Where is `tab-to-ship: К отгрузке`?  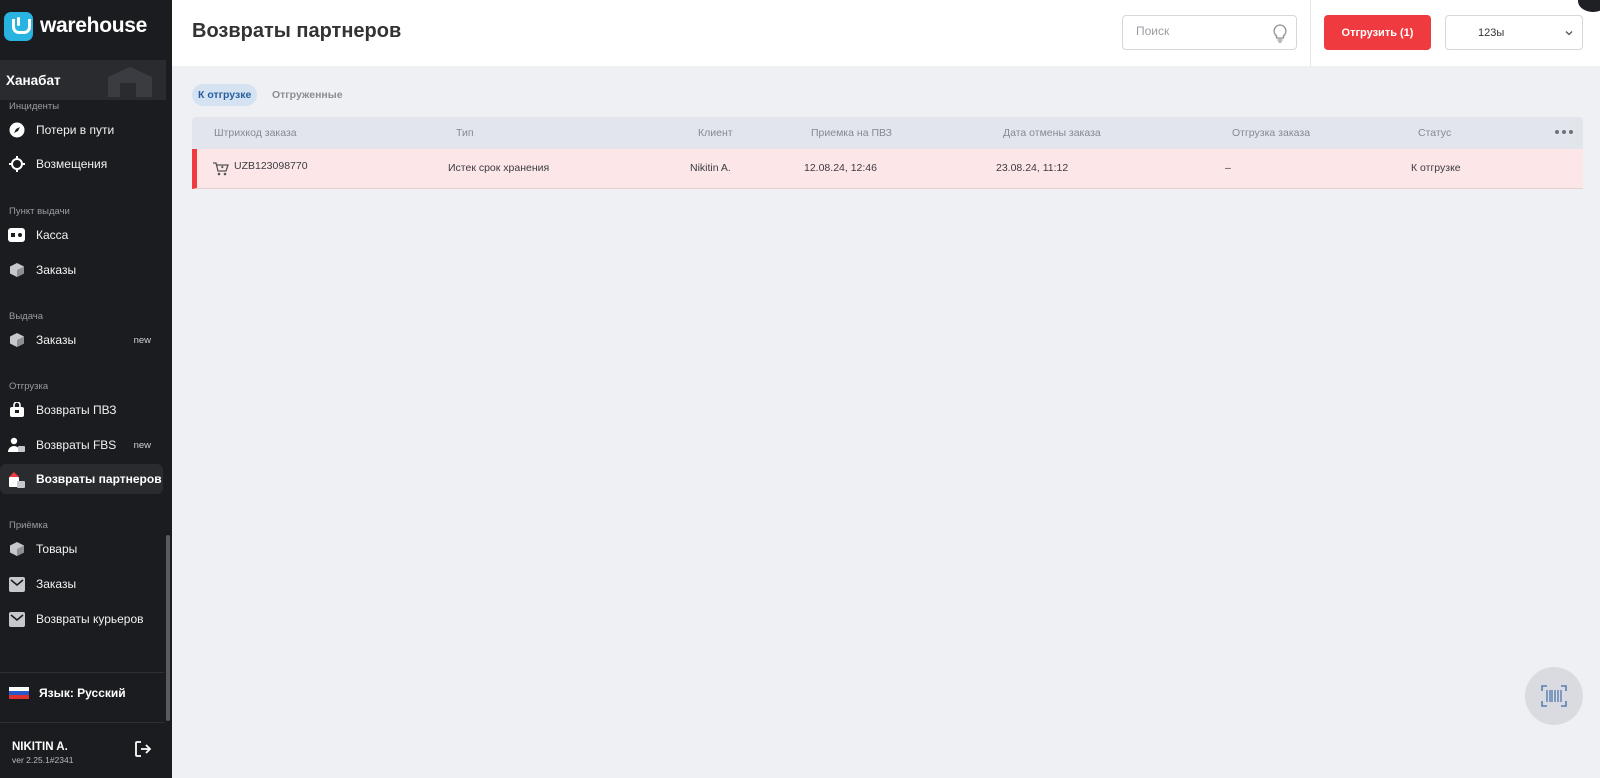
tab-to-ship: К отгрузке is located at coordinates (225, 95).